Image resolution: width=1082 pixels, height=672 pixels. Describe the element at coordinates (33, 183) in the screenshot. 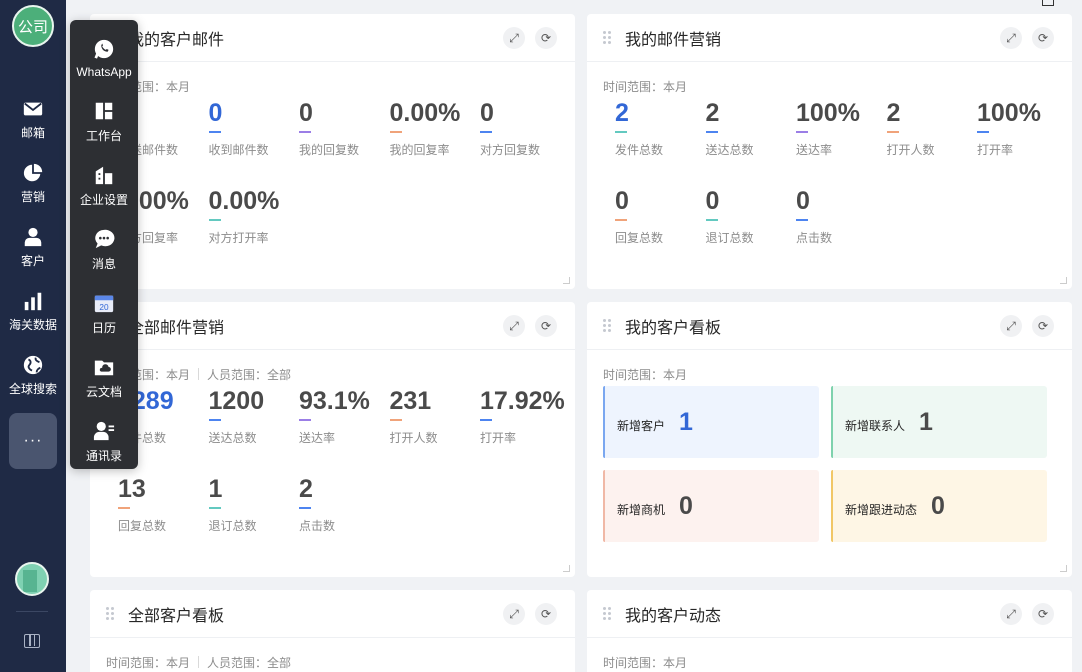

I see `sidebar-item-marketing: 营销` at that location.